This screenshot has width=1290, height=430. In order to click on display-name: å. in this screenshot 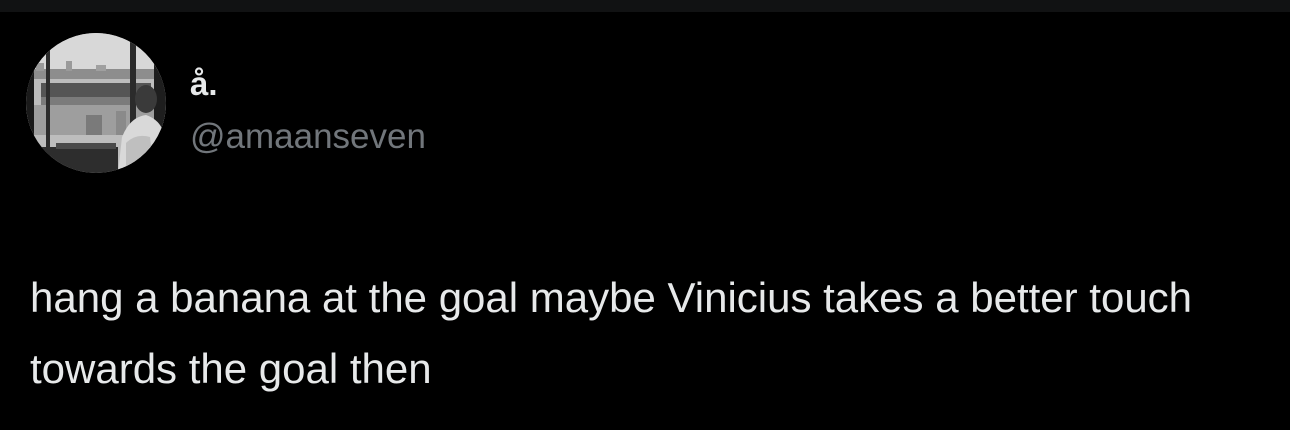, I will do `click(204, 84)`.